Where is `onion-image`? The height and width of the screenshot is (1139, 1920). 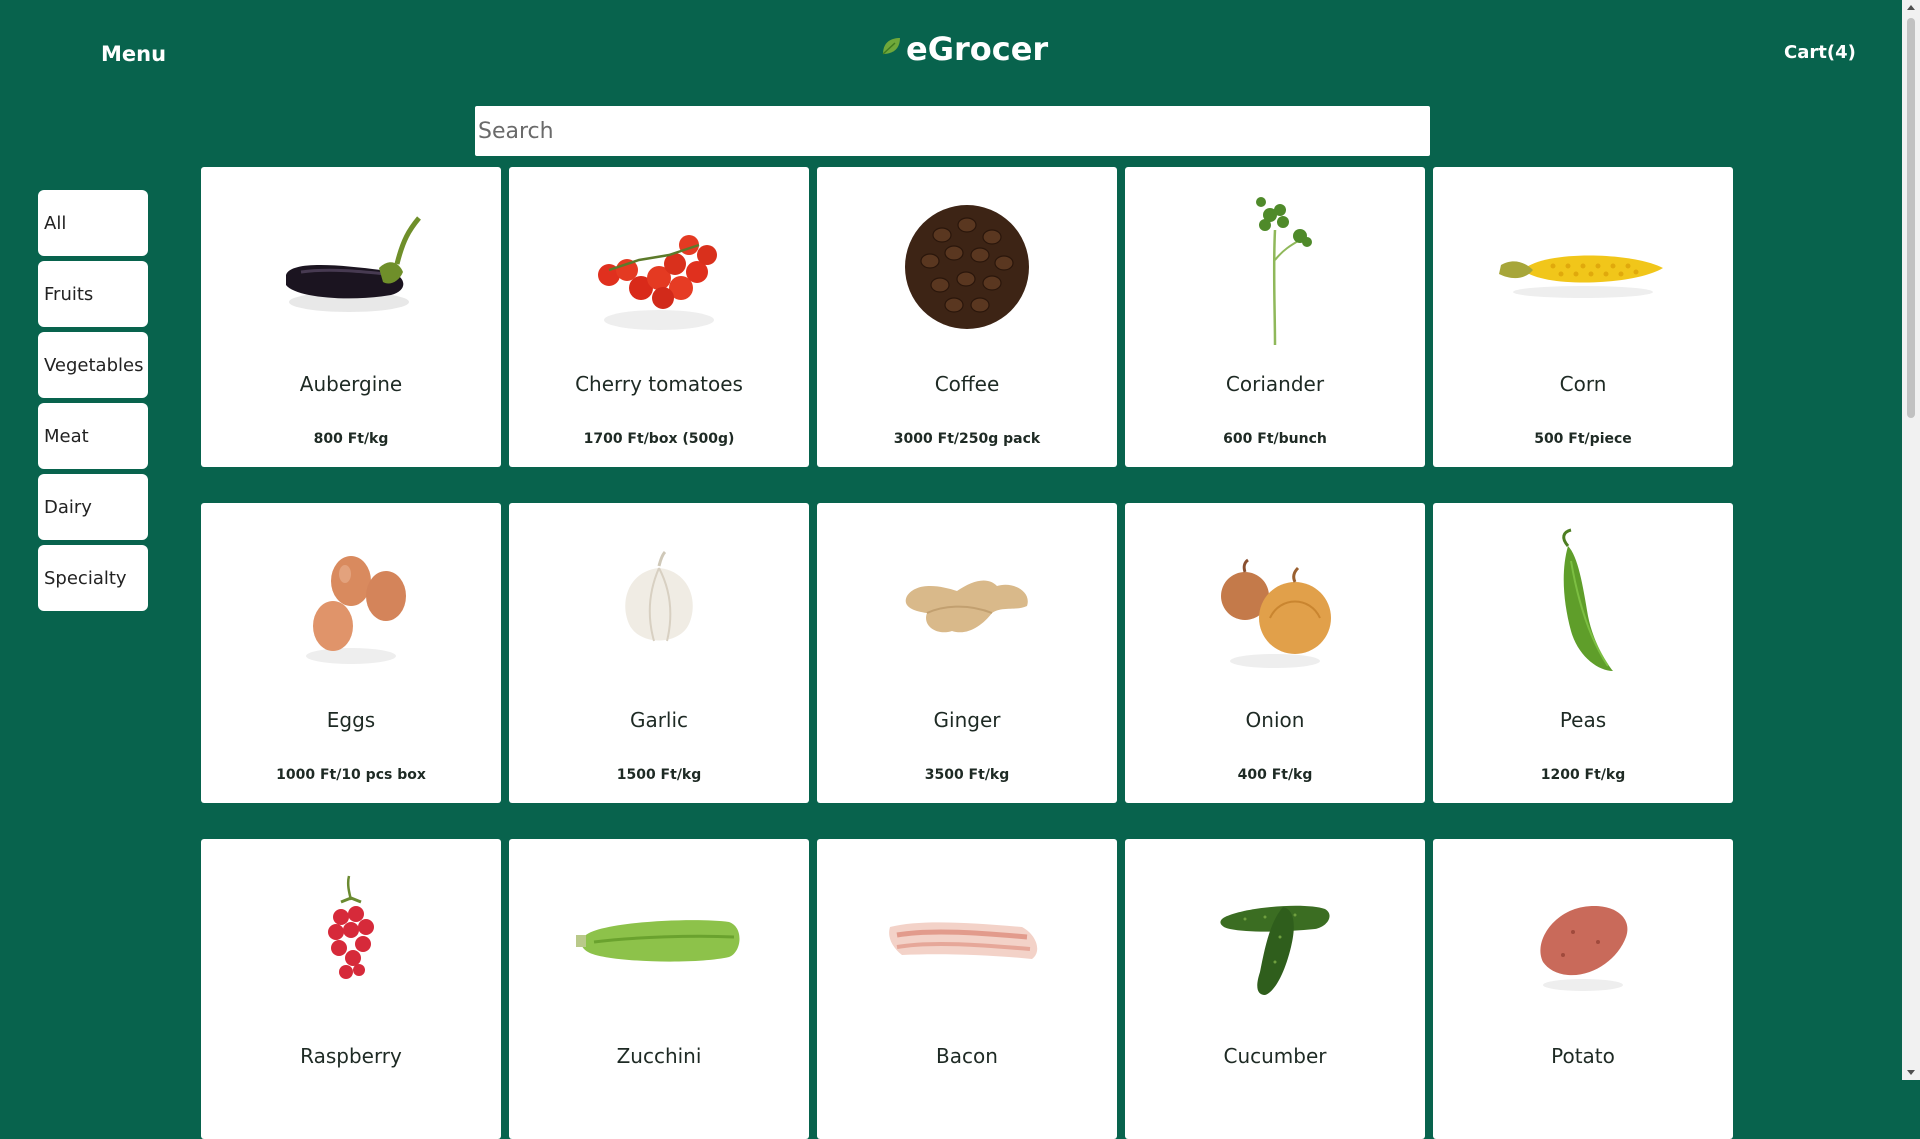
onion-image is located at coordinates (1275, 606).